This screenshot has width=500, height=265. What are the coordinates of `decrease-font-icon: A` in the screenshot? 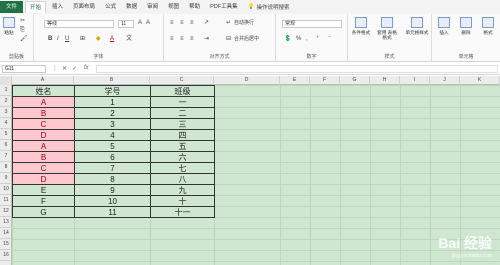 It's located at (148, 23).